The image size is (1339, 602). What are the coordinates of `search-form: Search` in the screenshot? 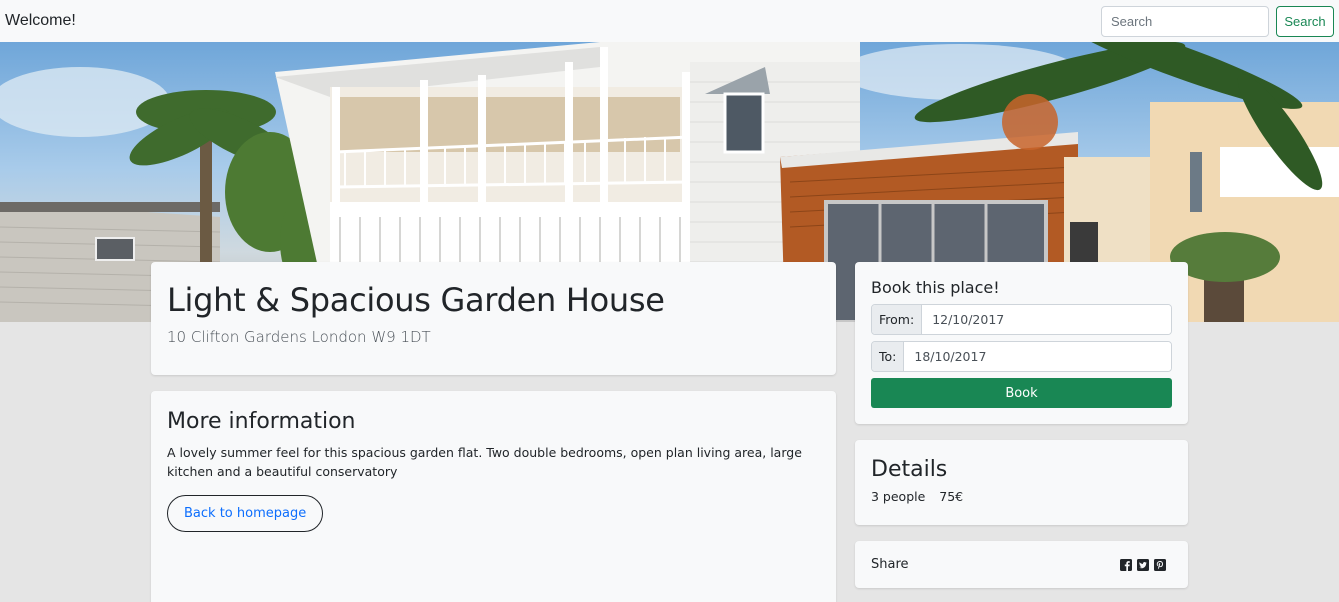 It's located at (1217, 21).